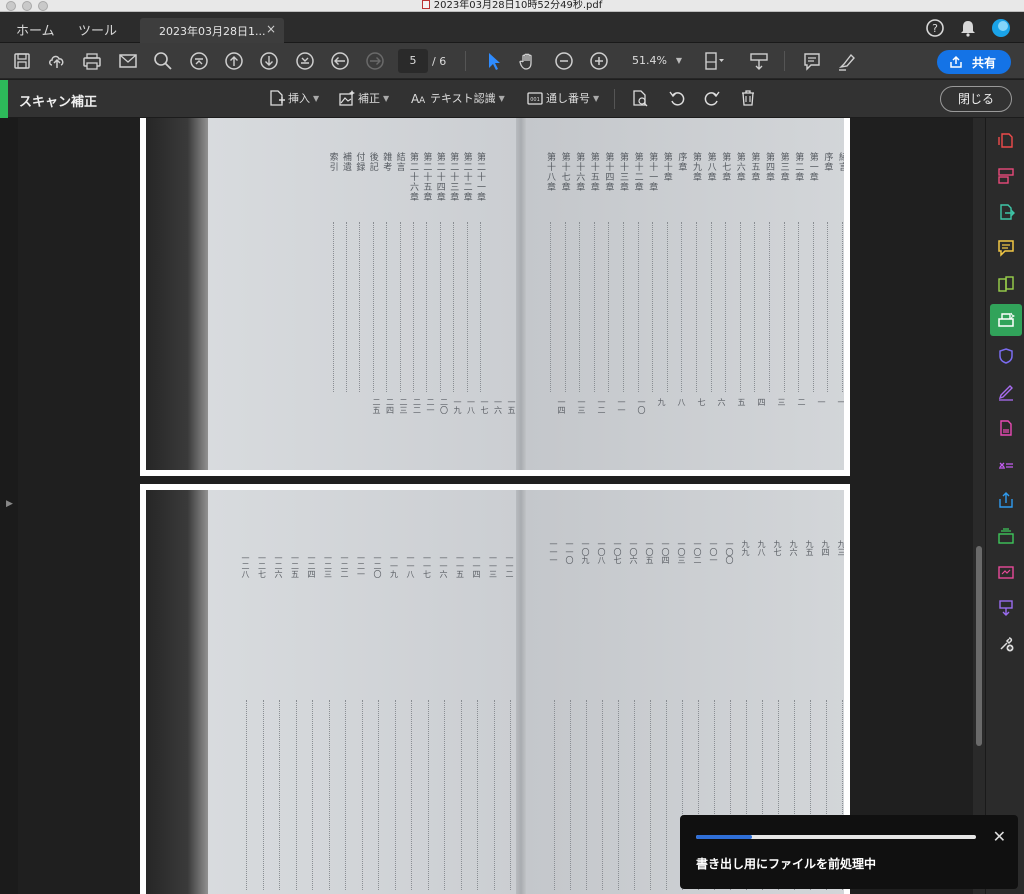 This screenshot has height=894, width=1024. Describe the element at coordinates (9, 504) in the screenshot. I see `expand-panel-icon: ▶` at that location.